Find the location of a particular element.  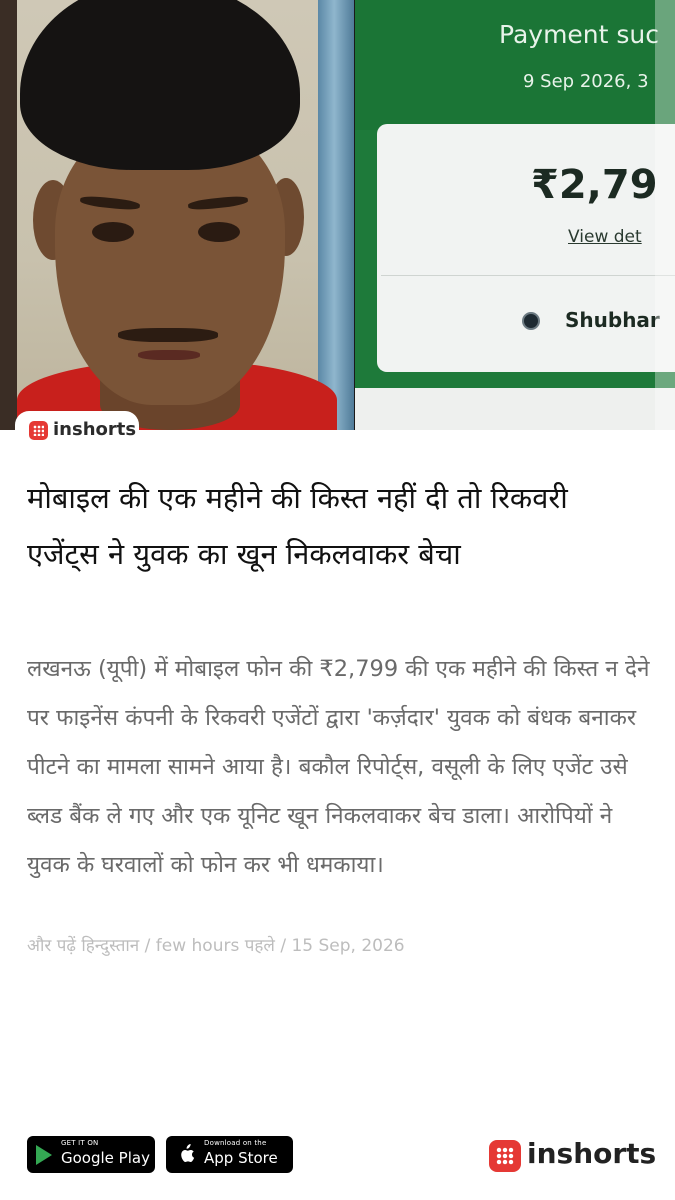

person-mouth is located at coordinates (169, 355).